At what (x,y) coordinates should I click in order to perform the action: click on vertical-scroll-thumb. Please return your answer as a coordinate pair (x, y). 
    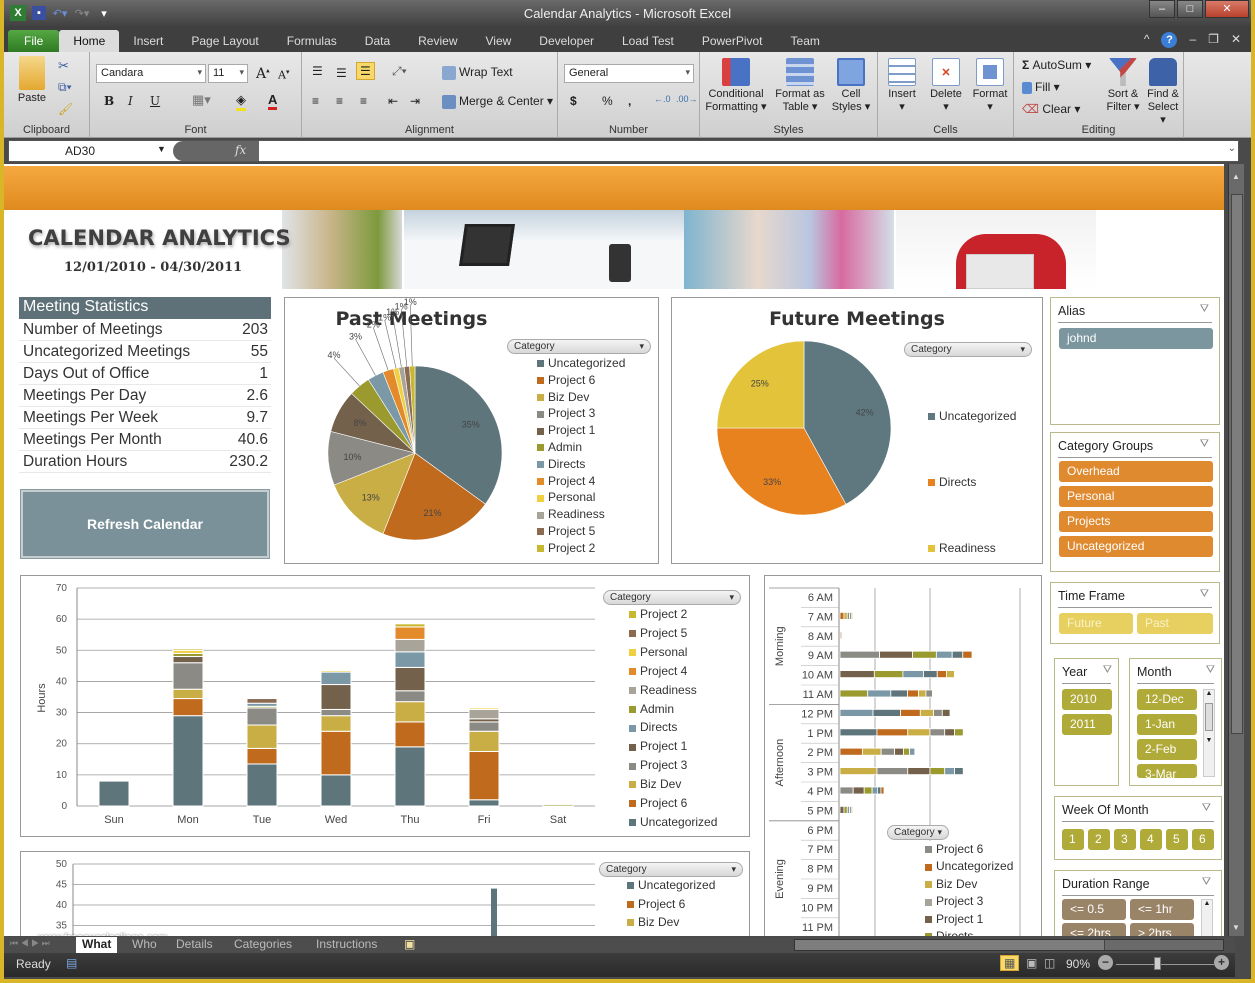
    Looking at the image, I should click on (1237, 464).